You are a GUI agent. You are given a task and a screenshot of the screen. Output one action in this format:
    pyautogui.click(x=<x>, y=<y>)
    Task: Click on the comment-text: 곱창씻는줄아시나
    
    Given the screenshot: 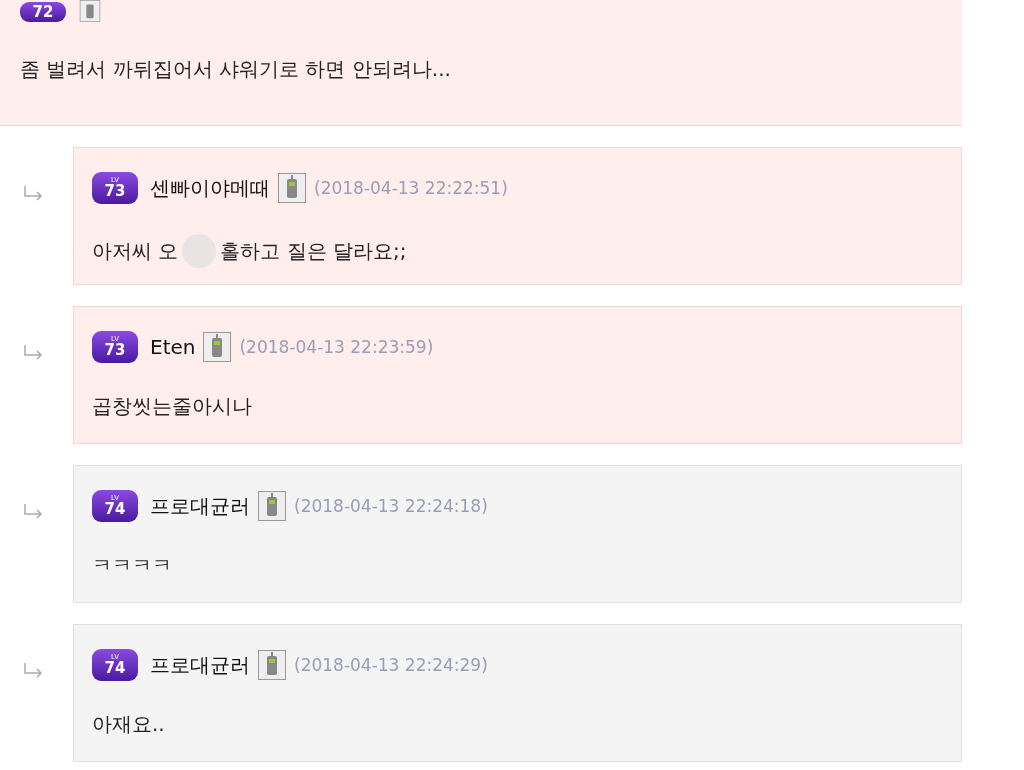 What is the action you would take?
    pyautogui.click(x=172, y=406)
    